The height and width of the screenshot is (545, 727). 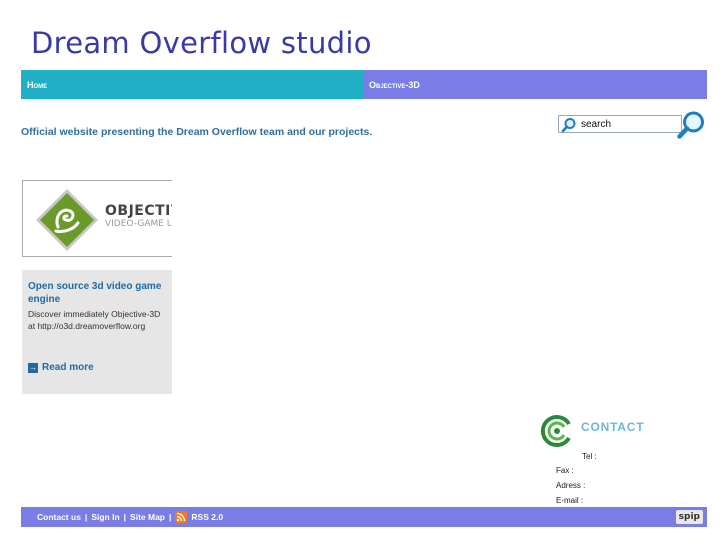 What do you see at coordinates (207, 517) in the screenshot?
I see `footer-rss-link: RSS 2.0` at bounding box center [207, 517].